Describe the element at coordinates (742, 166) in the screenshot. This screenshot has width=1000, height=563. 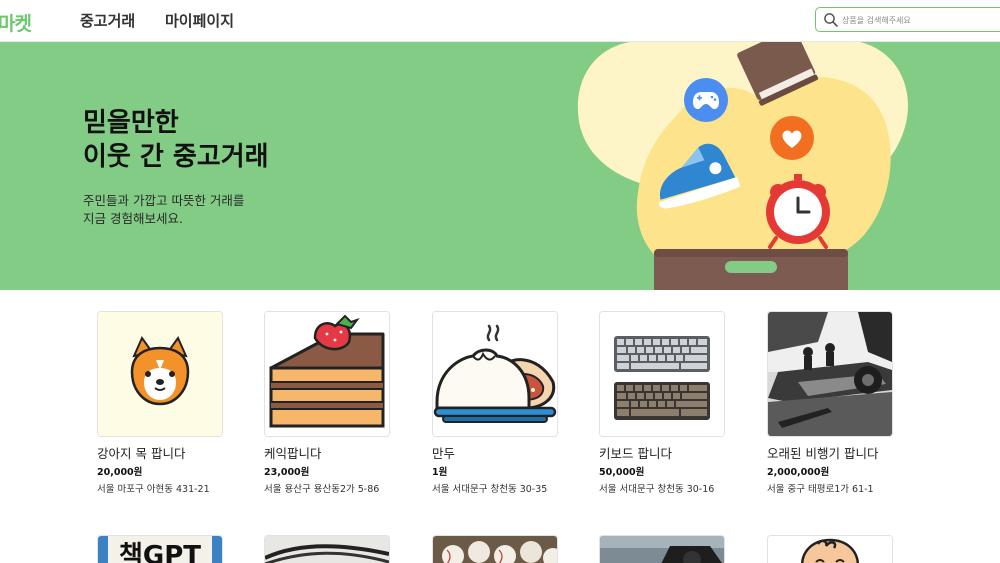
I see `hero-illustration` at that location.